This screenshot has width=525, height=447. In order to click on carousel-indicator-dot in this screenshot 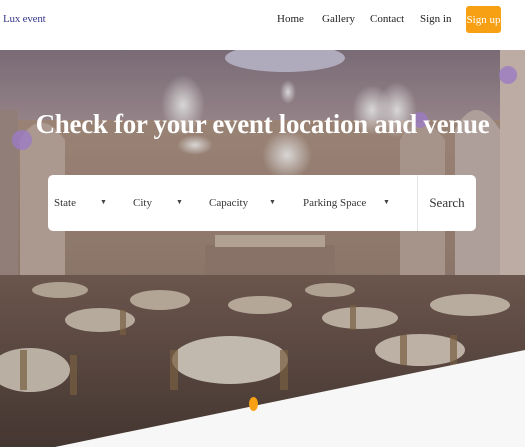, I will do `click(253, 404)`.